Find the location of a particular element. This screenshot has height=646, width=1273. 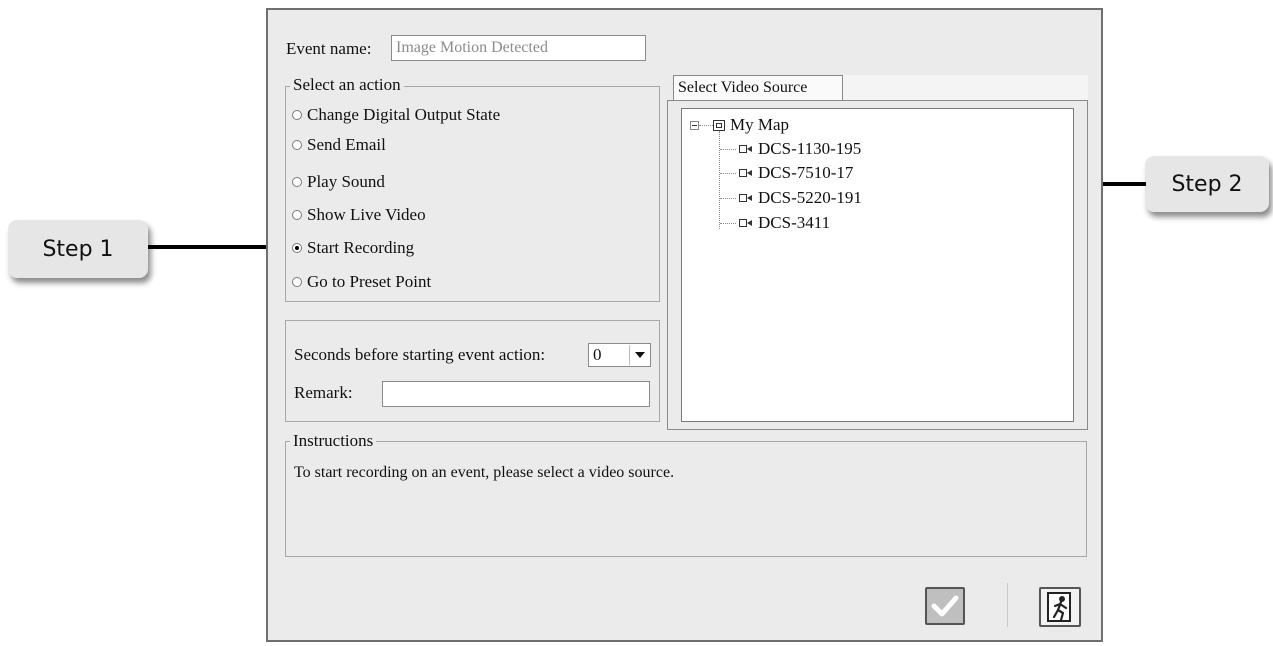

radio-send-email: Send Email is located at coordinates (339, 145).